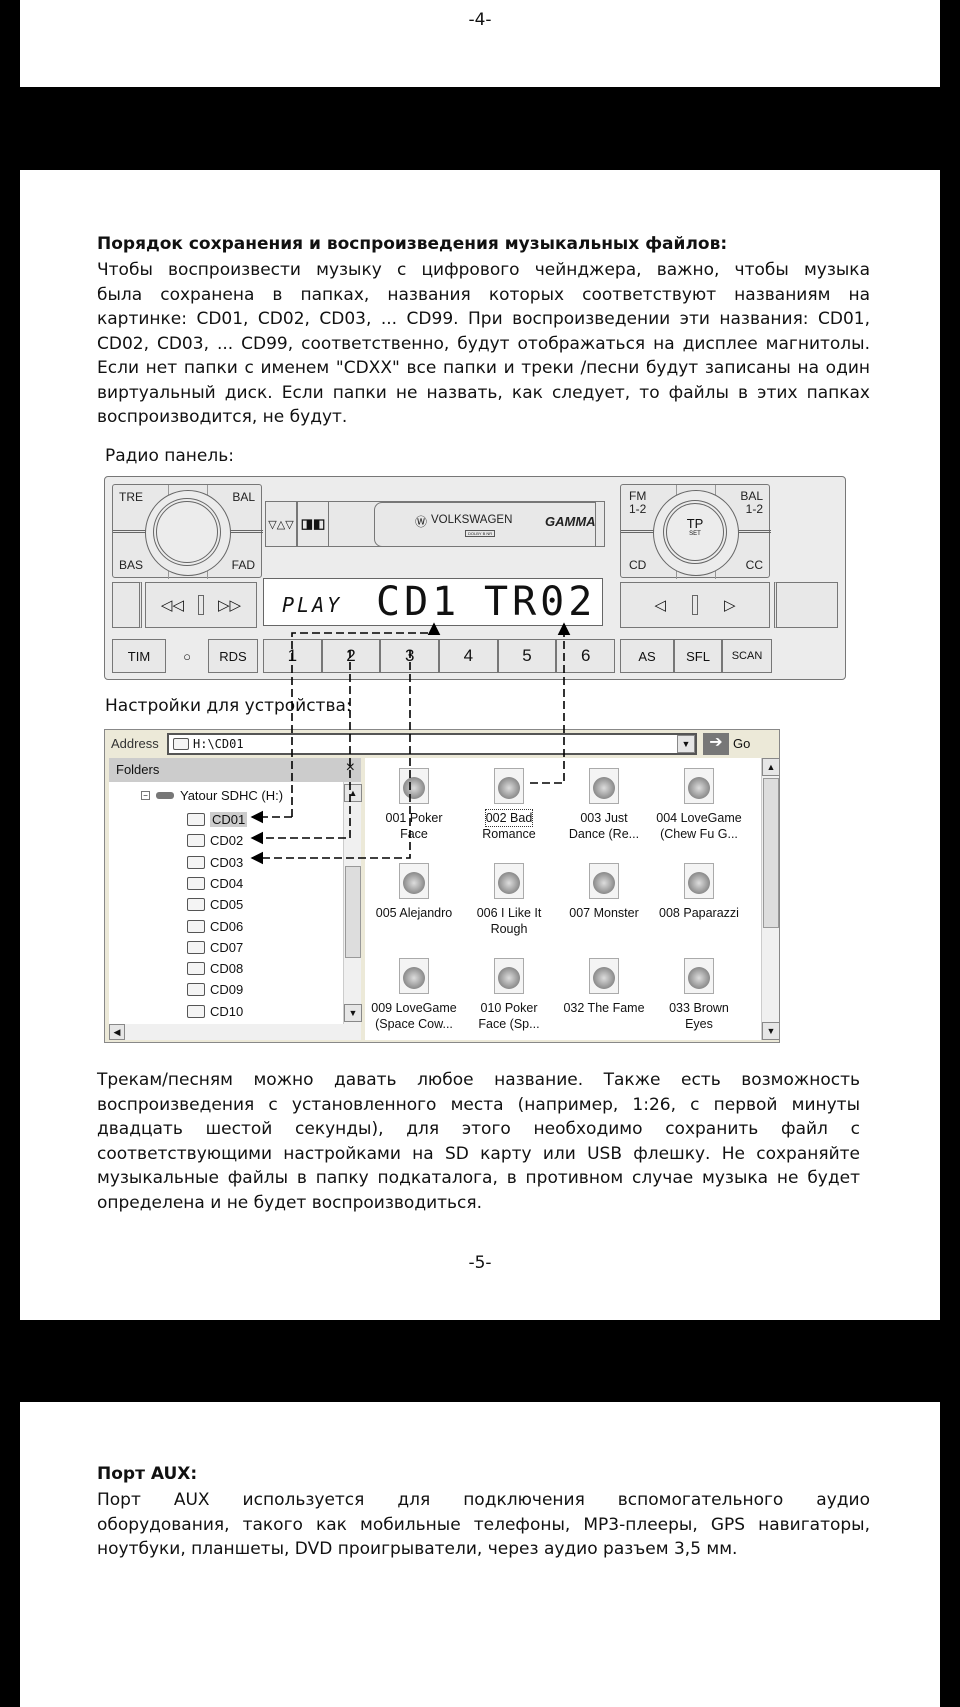 The width and height of the screenshot is (960, 1707). I want to click on arrow-cd01, so click(366, 719).